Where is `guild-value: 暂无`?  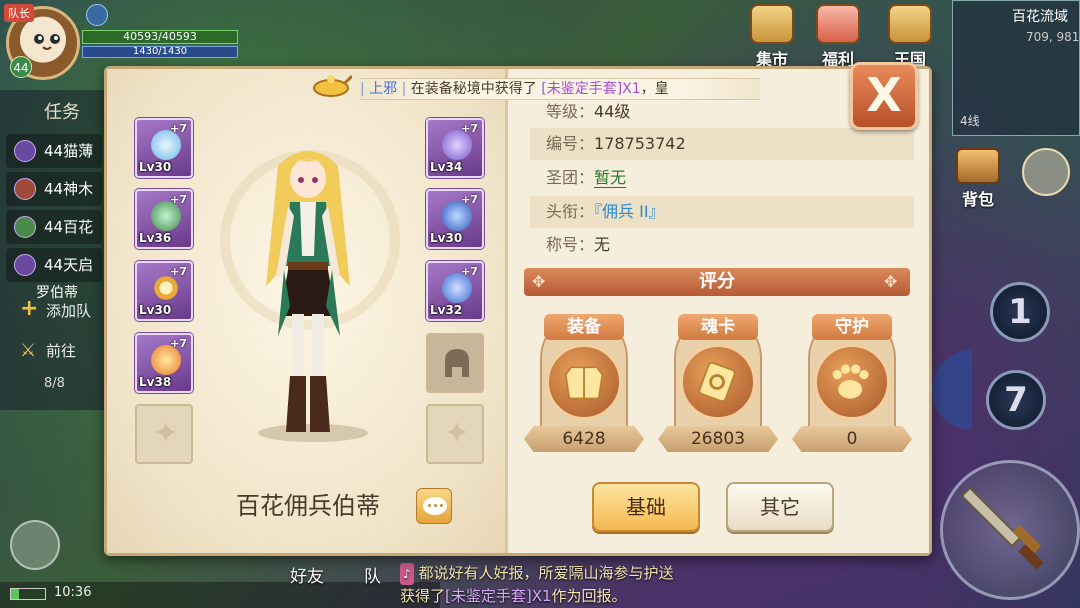 guild-value: 暂无 is located at coordinates (610, 178).